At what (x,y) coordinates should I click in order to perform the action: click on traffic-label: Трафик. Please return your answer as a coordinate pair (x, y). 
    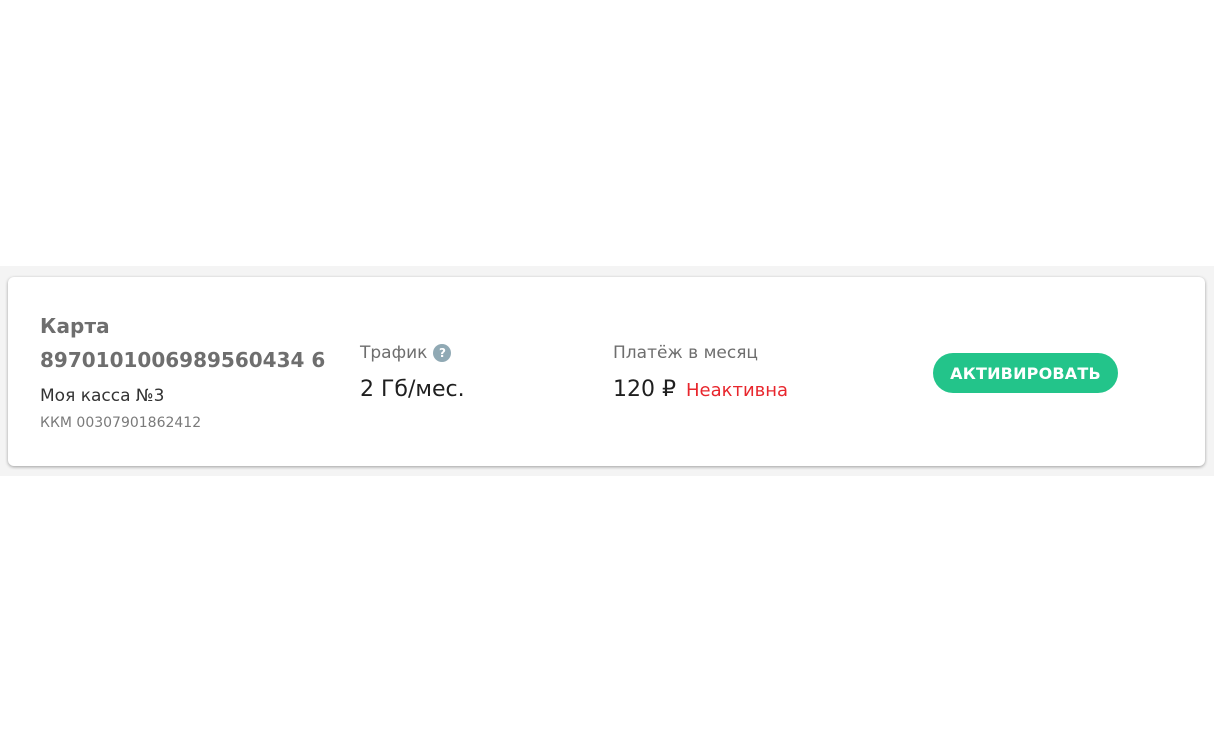
    Looking at the image, I should click on (394, 353).